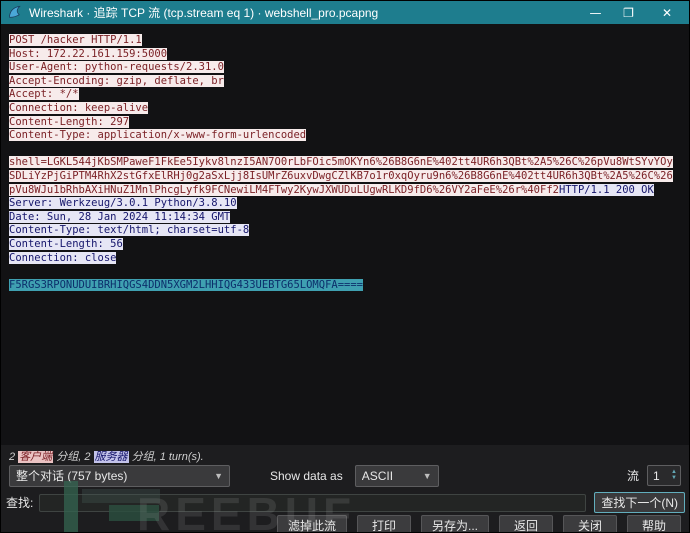 This screenshot has height=533, width=690. I want to click on stream-seg-server: Connection: close, so click(63, 257).